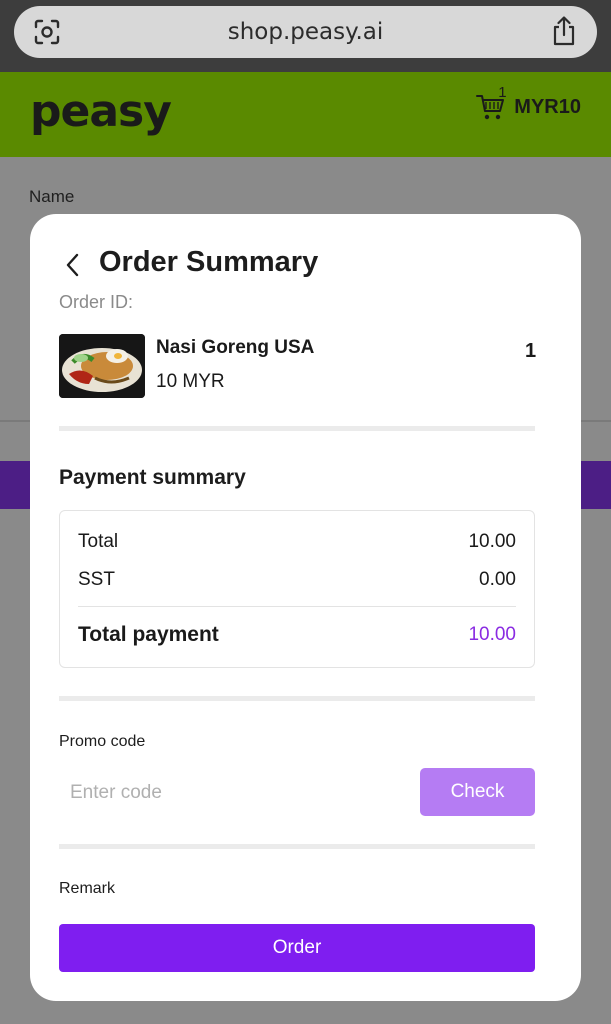 This screenshot has height=1024, width=611. What do you see at coordinates (492, 634) in the screenshot?
I see `total-payment-value: 10.00` at bounding box center [492, 634].